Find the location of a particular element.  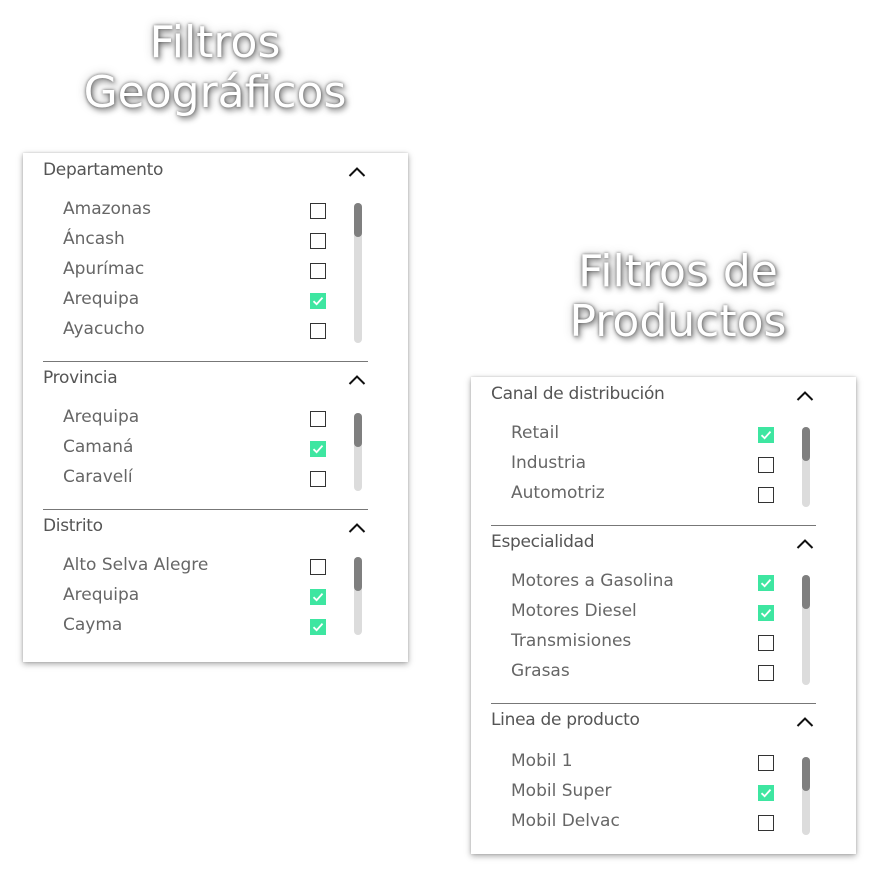

list-item: Apurímac is located at coordinates (198, 271).